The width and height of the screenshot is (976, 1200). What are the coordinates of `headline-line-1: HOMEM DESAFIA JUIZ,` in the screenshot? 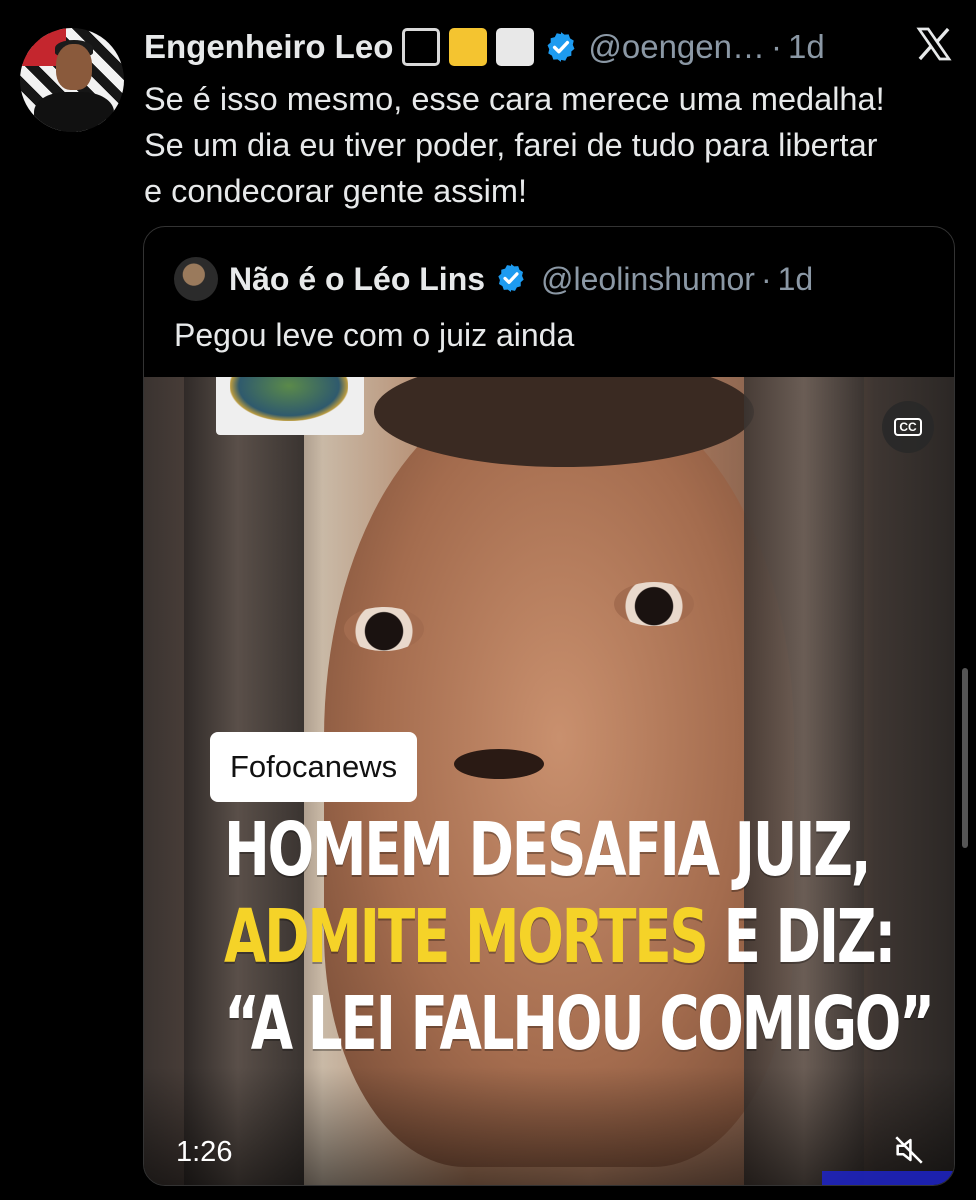 It's located at (548, 850).